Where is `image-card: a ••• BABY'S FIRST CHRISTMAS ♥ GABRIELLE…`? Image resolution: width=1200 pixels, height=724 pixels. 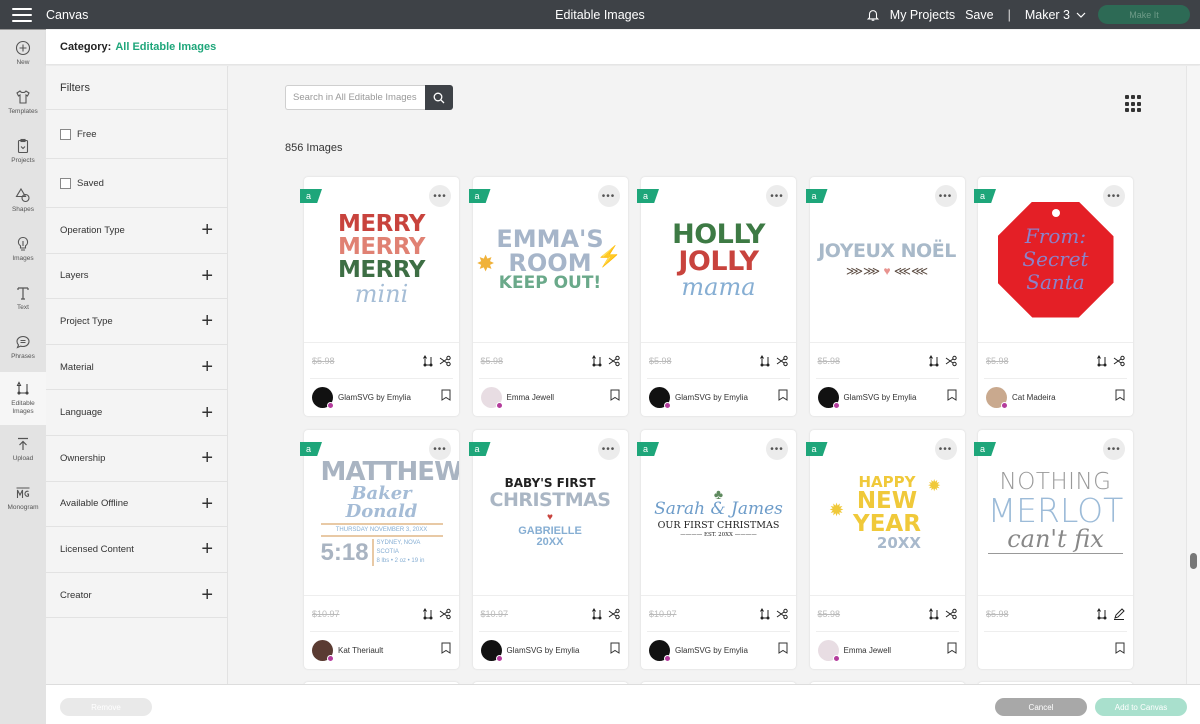
image-card: a ••• BABY'S FIRST CHRISTMAS ♥ GABRIELLE… is located at coordinates (548, 549).